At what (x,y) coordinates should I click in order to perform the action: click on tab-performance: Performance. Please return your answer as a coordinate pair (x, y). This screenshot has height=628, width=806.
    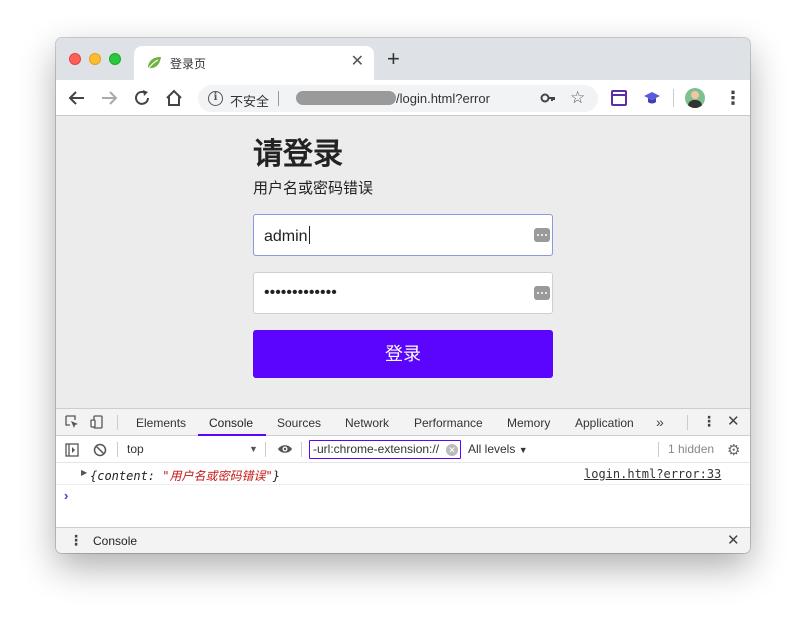
    Looking at the image, I should click on (448, 423).